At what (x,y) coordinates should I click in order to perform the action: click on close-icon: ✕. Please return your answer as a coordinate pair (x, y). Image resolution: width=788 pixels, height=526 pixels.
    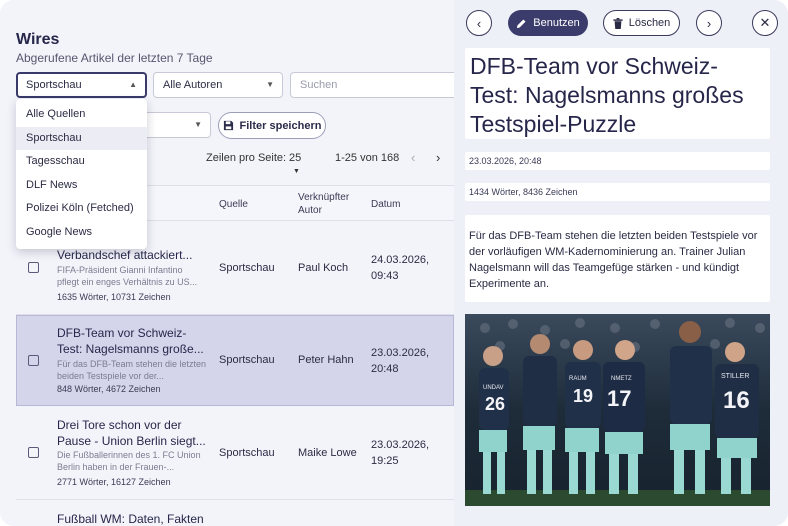
    Looking at the image, I should click on (765, 22).